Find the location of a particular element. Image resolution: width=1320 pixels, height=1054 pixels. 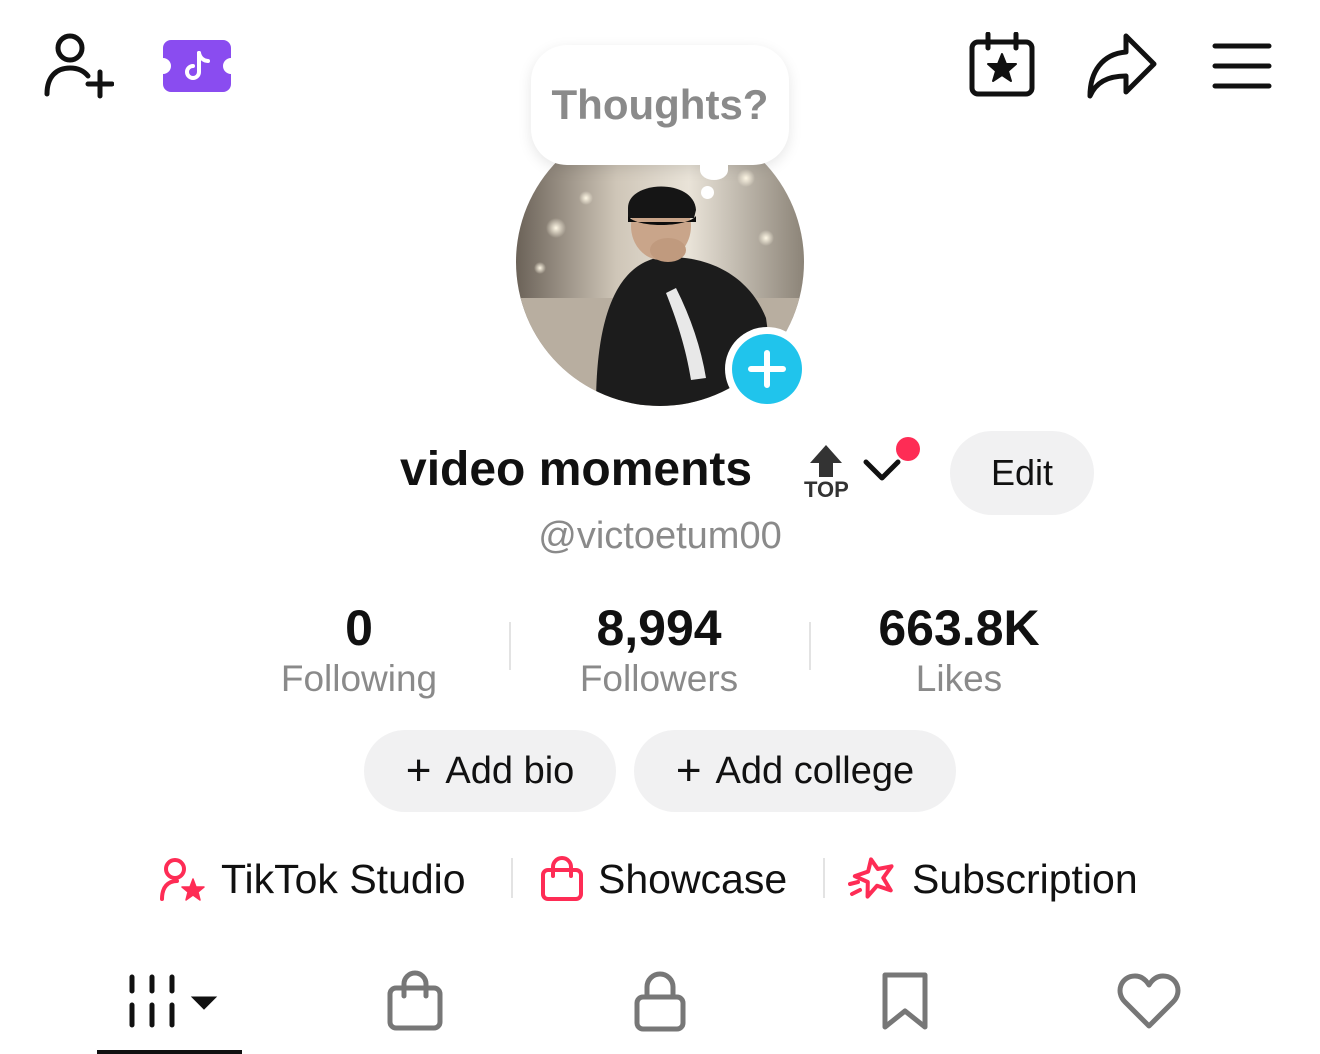

top-badge: TOP is located at coordinates (826, 473).